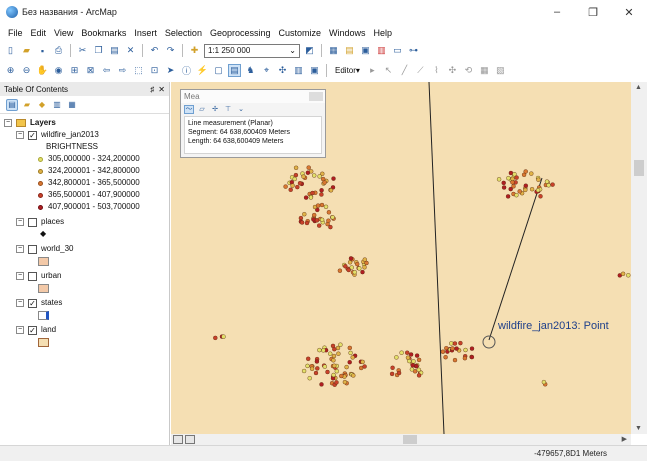 The height and width of the screenshot is (461, 647). I want to click on open-folder-icon: ▰, so click(26, 50).